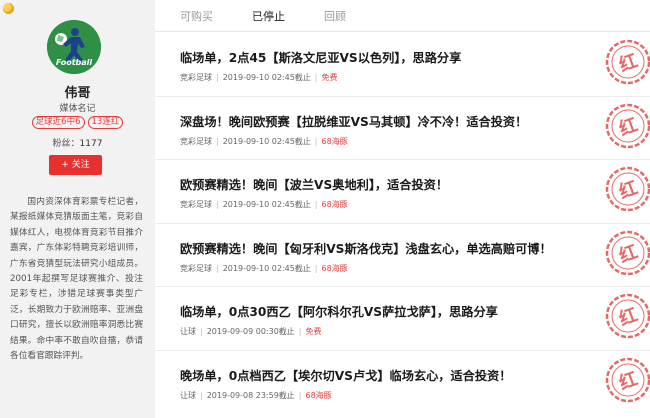 The width and height of the screenshot is (650, 418). I want to click on item-title: 临场单，2点45【斯洛文尼亚VS以色列】，思路分享, so click(320, 57).